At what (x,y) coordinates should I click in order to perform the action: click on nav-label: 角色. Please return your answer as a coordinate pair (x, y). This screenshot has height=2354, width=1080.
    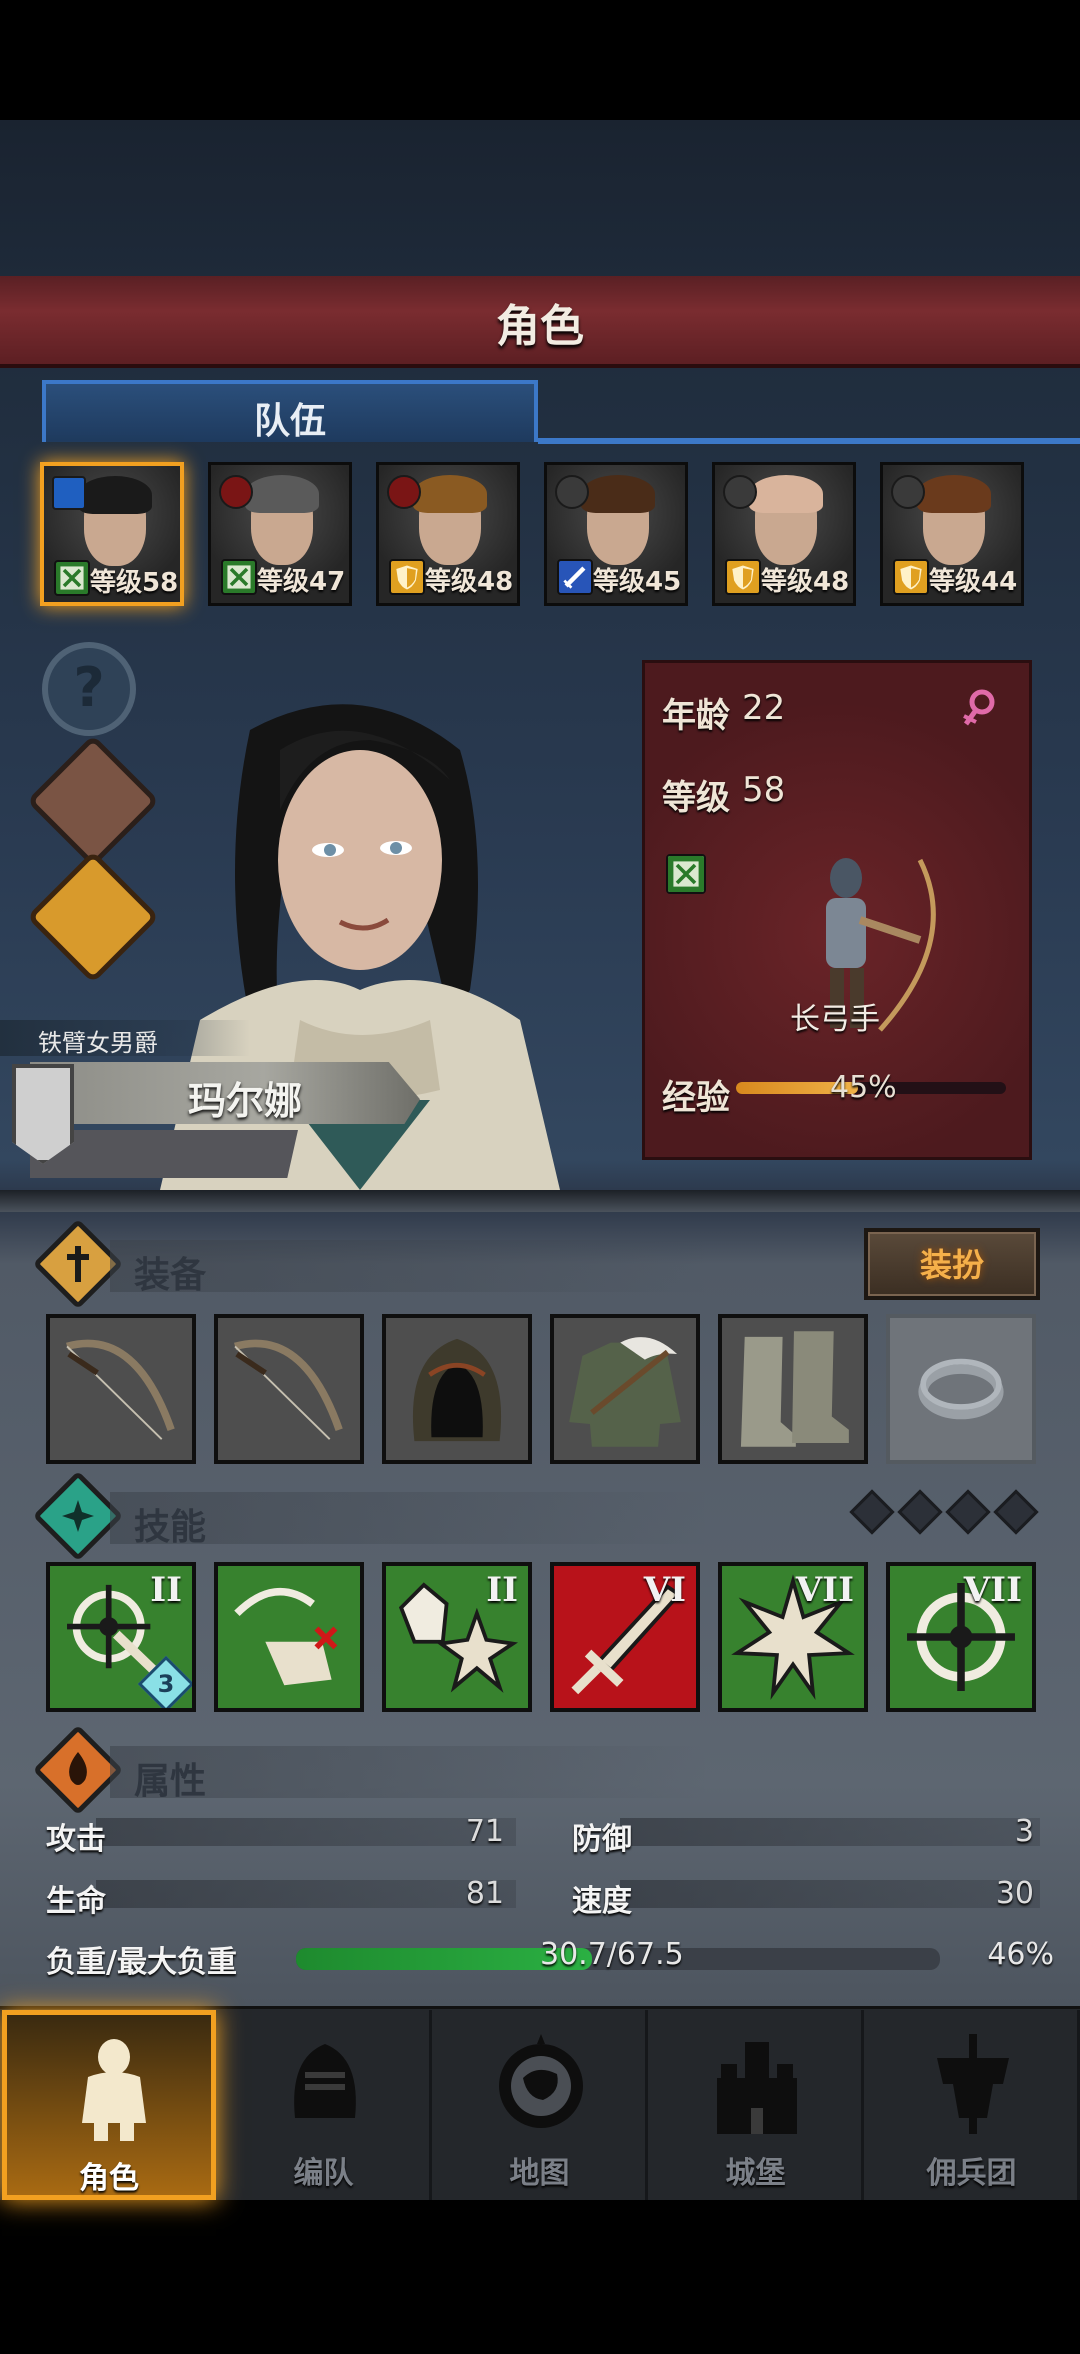
    Looking at the image, I should click on (109, 2178).